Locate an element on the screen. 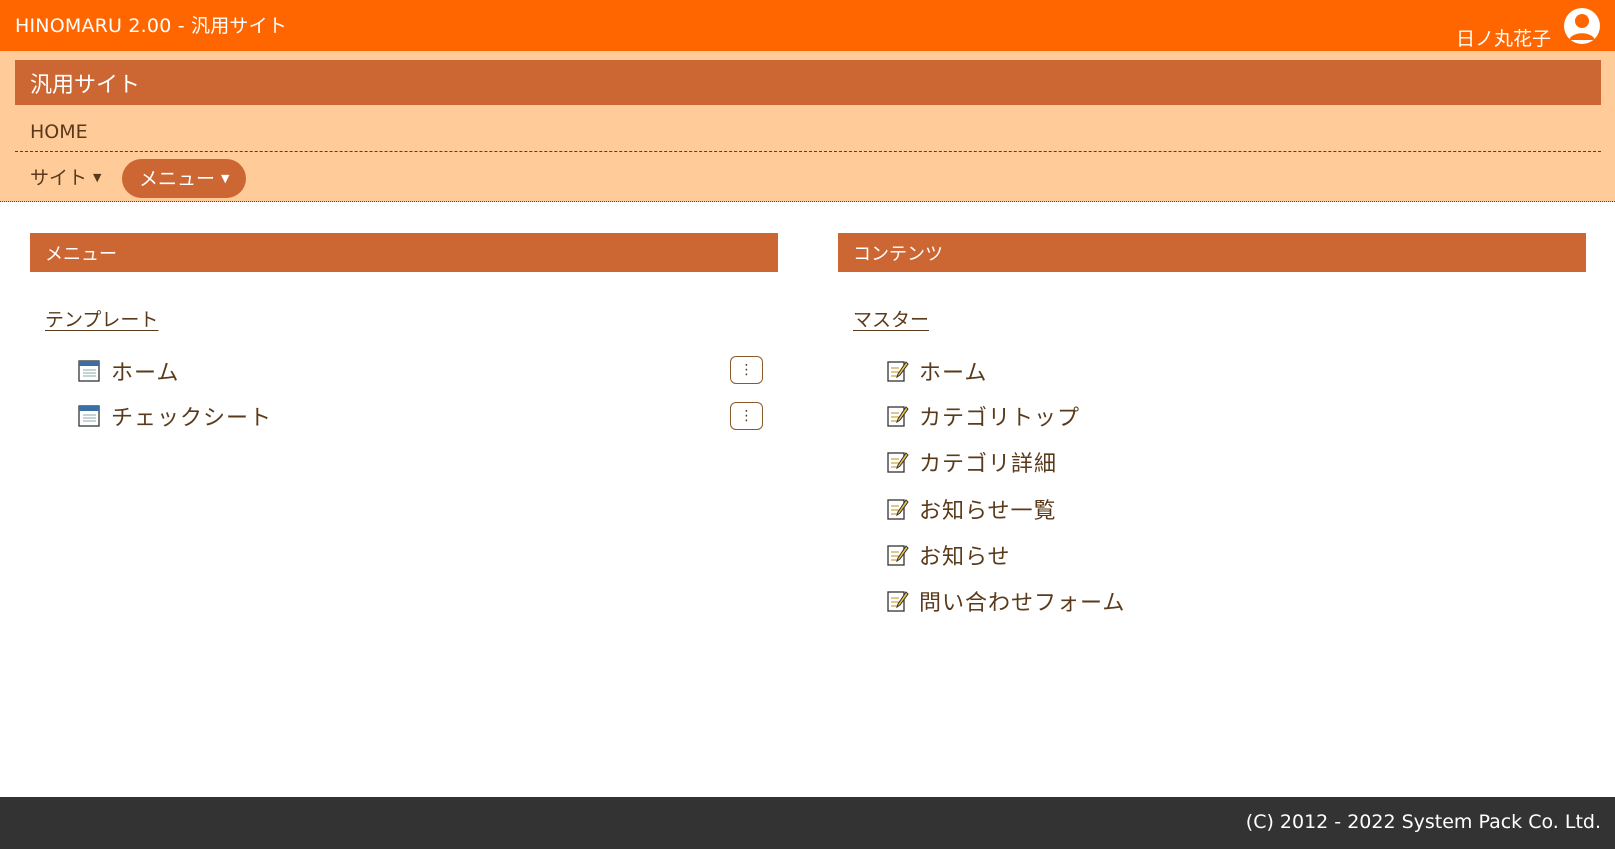 The height and width of the screenshot is (849, 1615). divider is located at coordinates (808, 151).